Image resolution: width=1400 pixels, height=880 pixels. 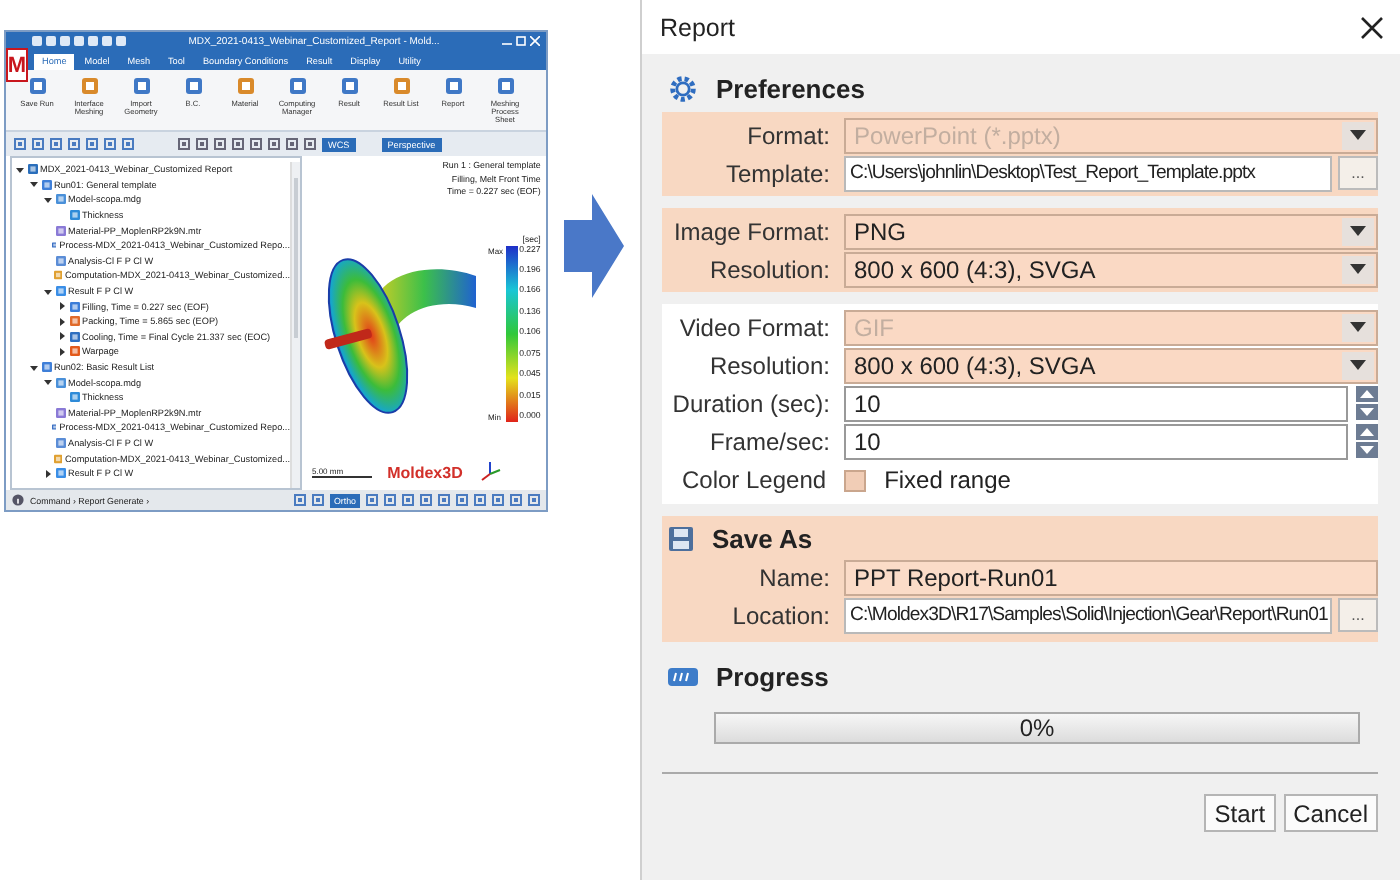 What do you see at coordinates (1037, 728) in the screenshot?
I see `progress-text: 0%` at bounding box center [1037, 728].